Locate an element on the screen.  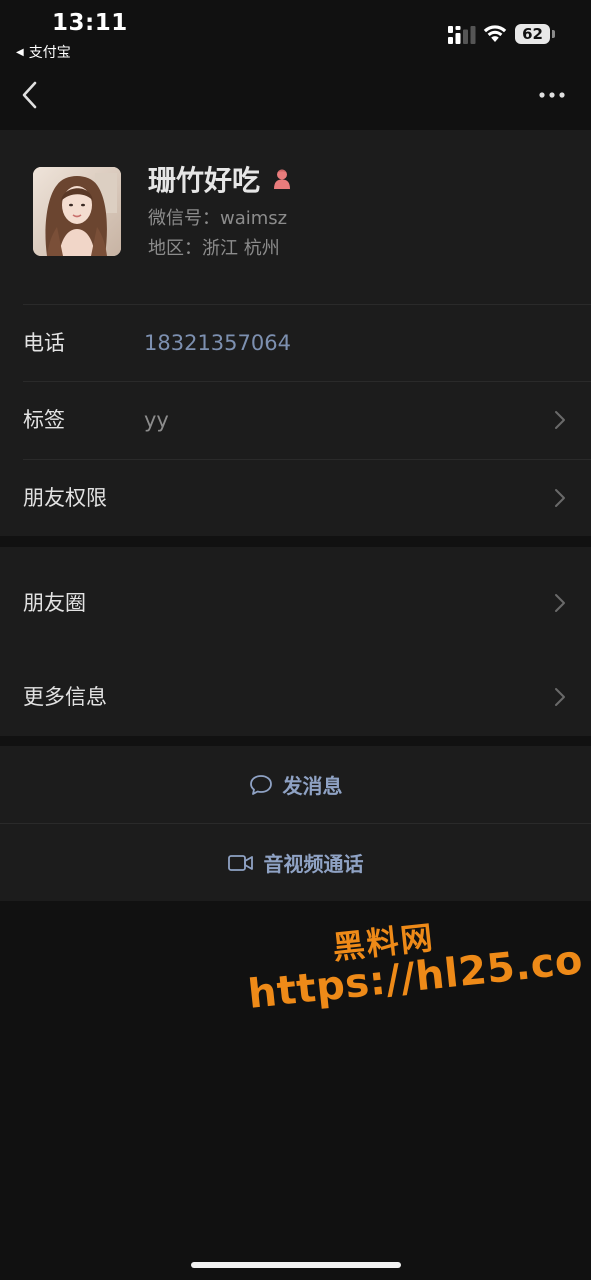
more-dots-icon is located at coordinates (552, 95).